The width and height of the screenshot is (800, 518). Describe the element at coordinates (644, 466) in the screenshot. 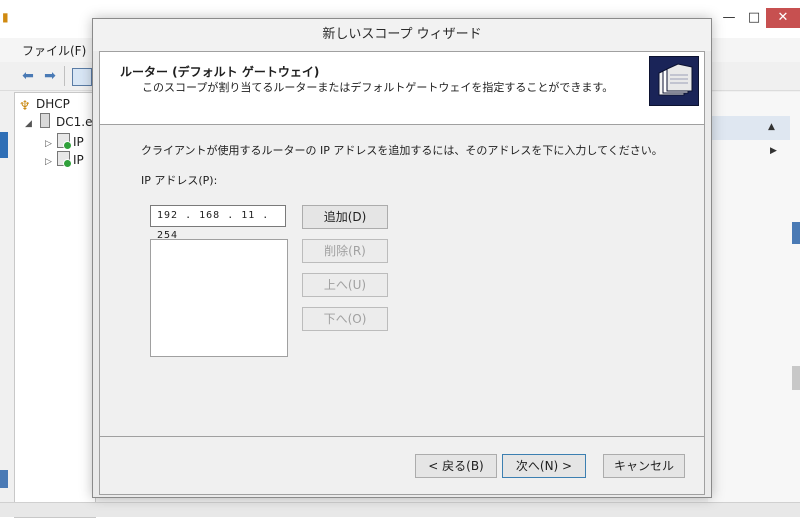

I see `cancel-button: キャンセル` at that location.